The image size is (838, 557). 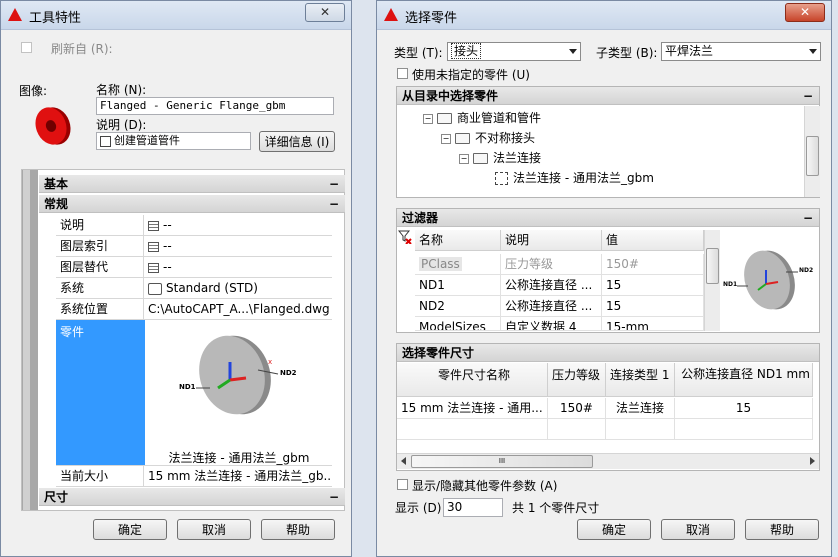 What do you see at coordinates (402, 73) in the screenshot?
I see `use-unspecified-checkbox` at bounding box center [402, 73].